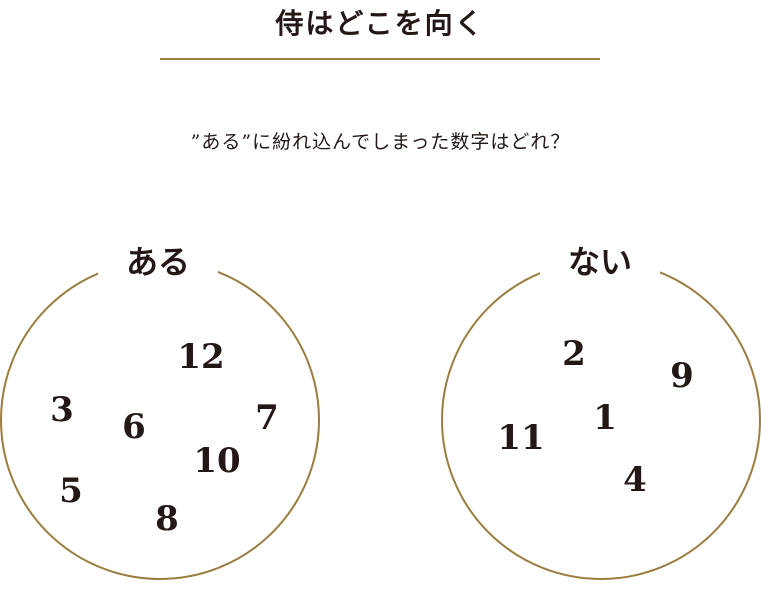 The height and width of the screenshot is (592, 761). What do you see at coordinates (605, 418) in the screenshot?
I see `nai-number: 1` at bounding box center [605, 418].